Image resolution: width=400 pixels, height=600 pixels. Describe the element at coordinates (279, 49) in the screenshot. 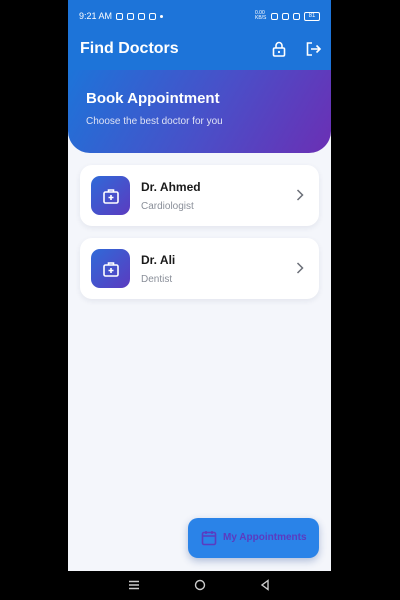

I see `lock-icon` at that location.